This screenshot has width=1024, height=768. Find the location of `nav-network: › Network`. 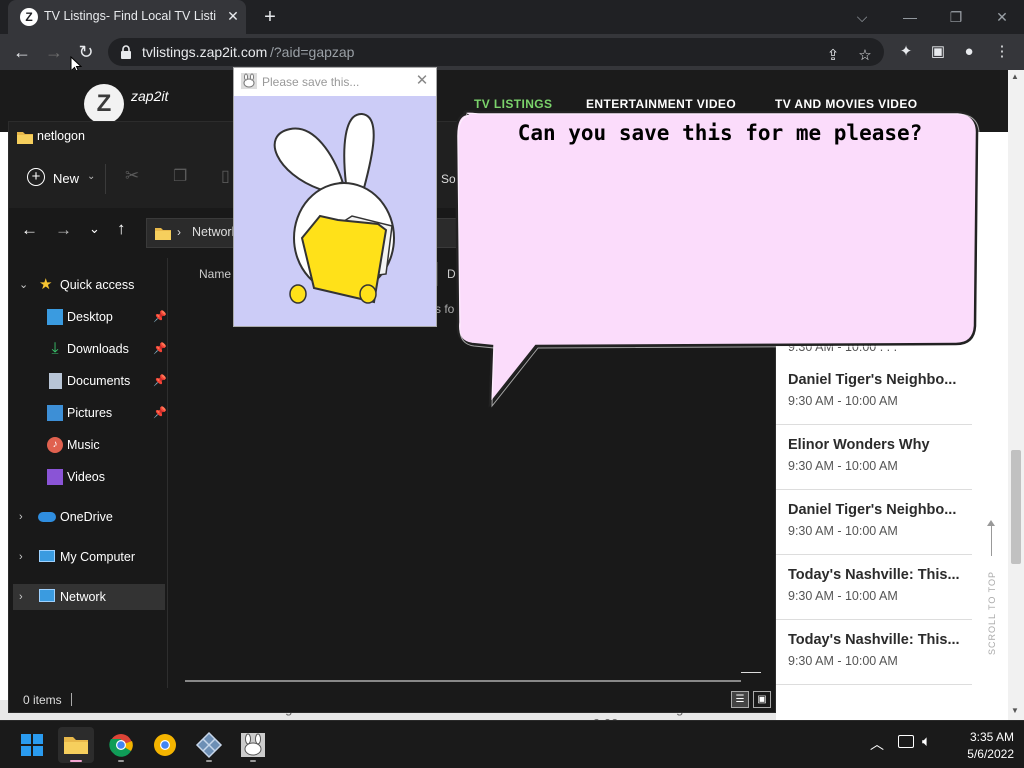

nav-network: › Network is located at coordinates (89, 597).